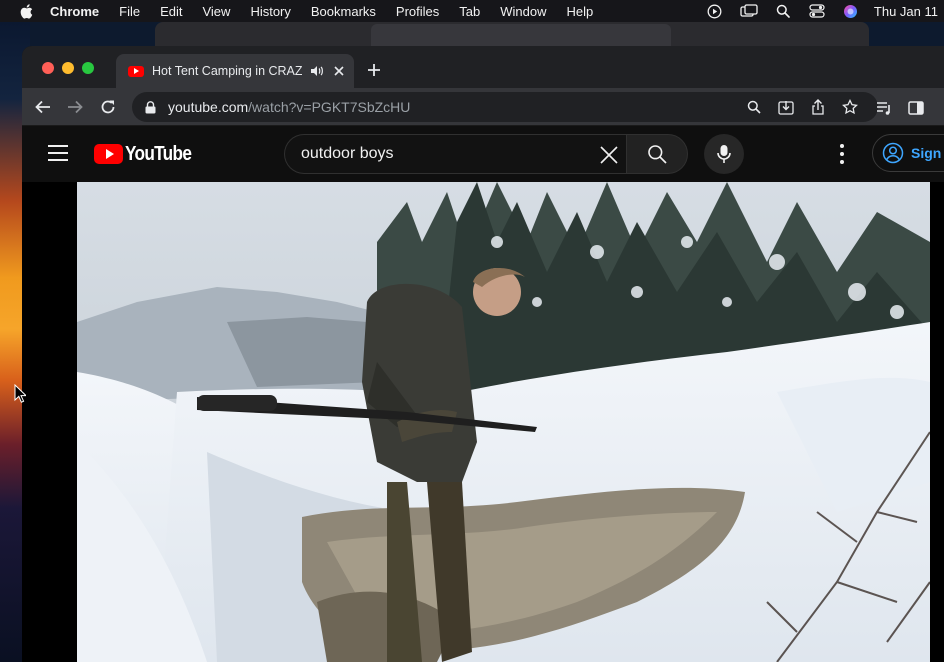 The width and height of the screenshot is (944, 662). What do you see at coordinates (417, 11) in the screenshot?
I see `menu-profiles: Profiles` at bounding box center [417, 11].